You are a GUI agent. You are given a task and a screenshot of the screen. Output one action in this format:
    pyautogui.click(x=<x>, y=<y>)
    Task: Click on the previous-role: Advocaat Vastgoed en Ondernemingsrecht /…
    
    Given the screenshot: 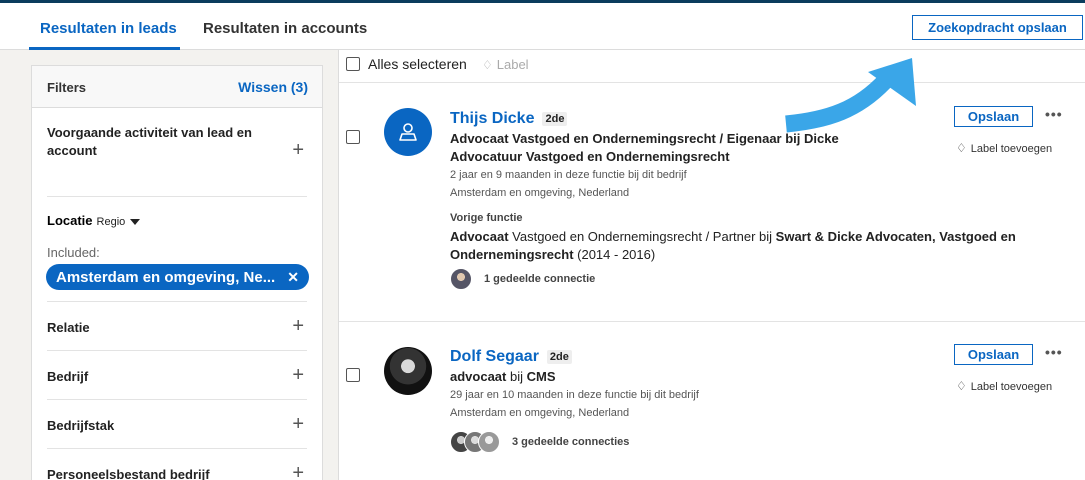 What is the action you would take?
    pyautogui.click(x=733, y=245)
    